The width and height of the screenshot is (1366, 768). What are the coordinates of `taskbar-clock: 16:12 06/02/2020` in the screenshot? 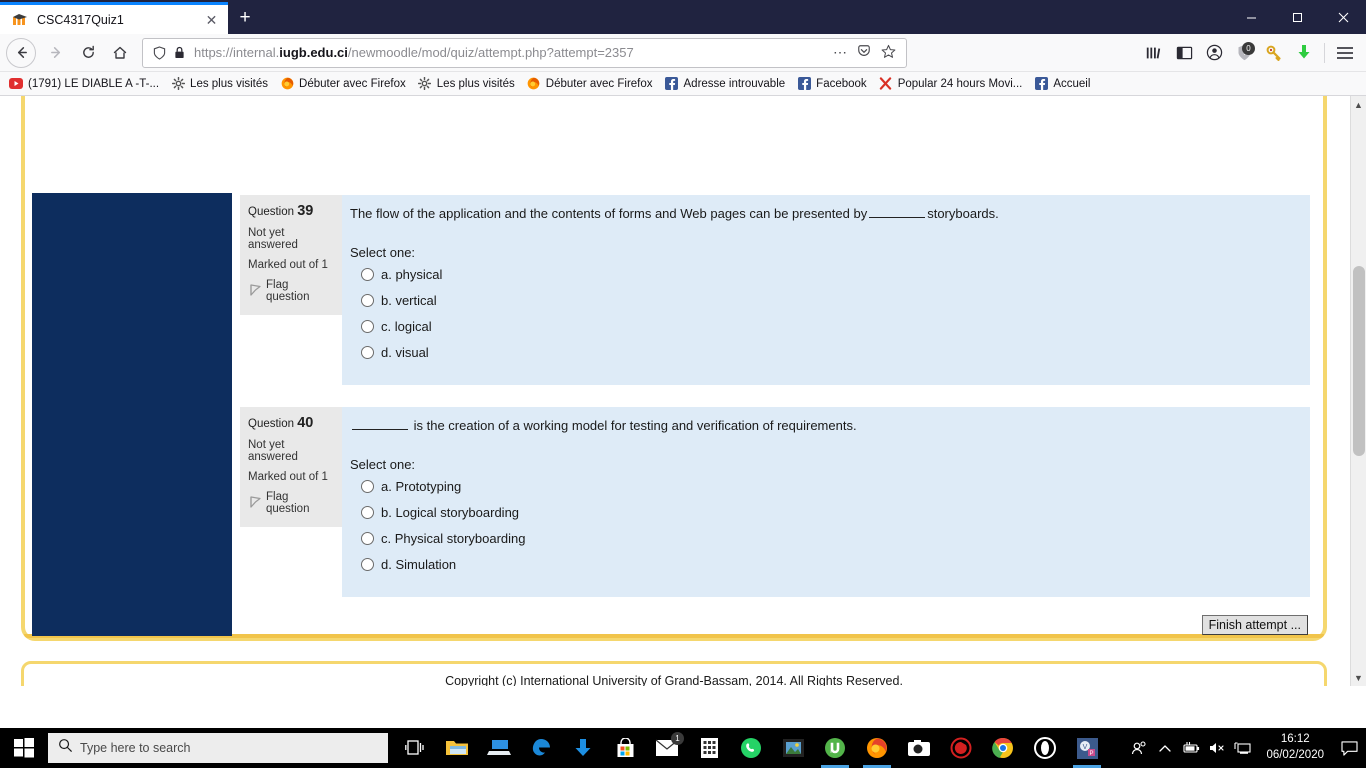 It's located at (1295, 747).